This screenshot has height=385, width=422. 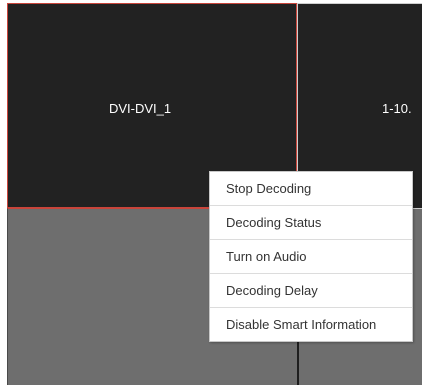 I want to click on video-tile-2-label: 1-10., so click(x=397, y=108).